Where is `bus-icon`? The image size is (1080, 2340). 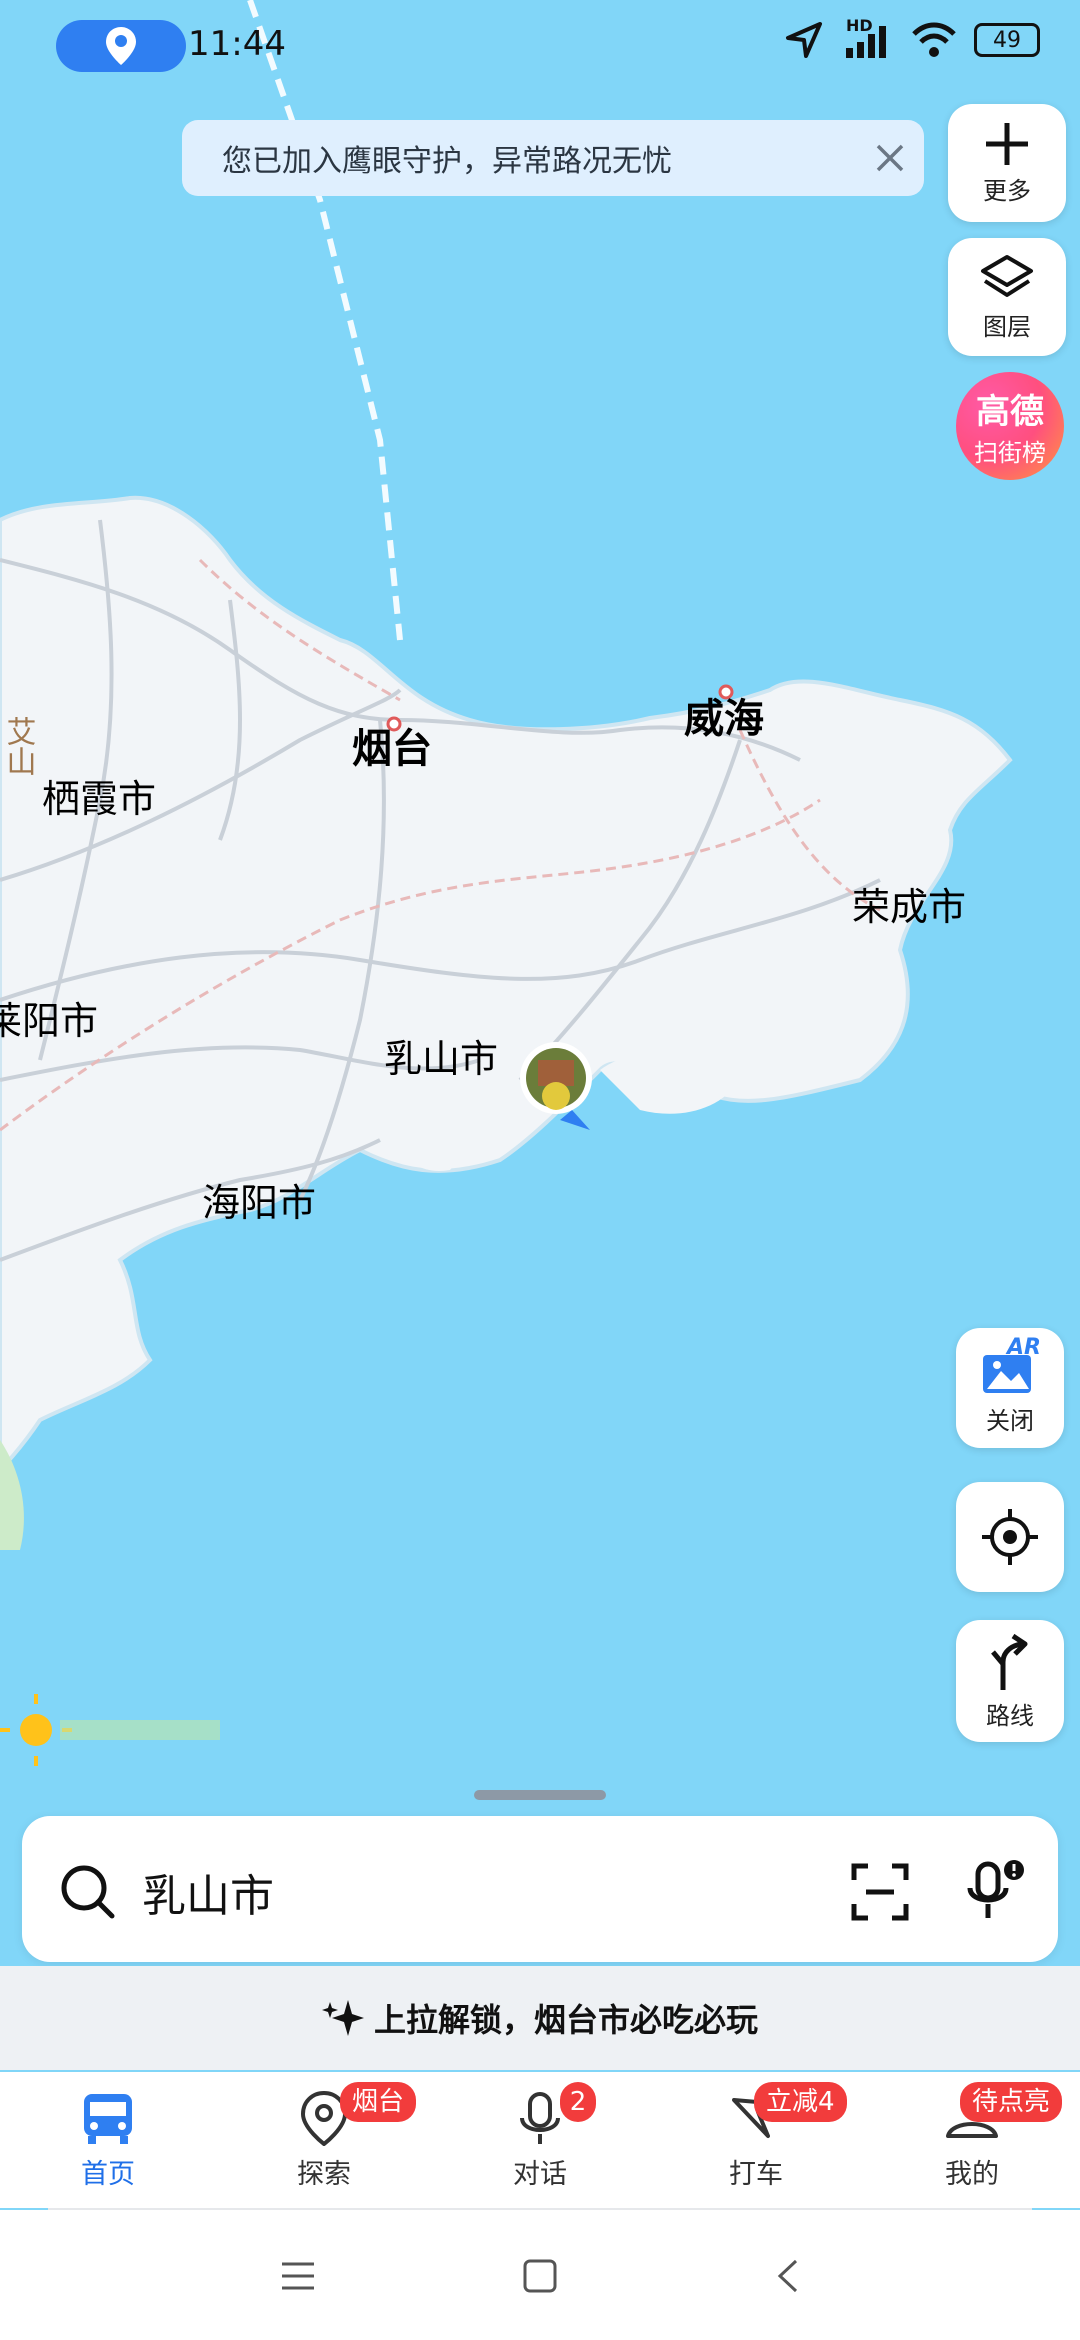 bus-icon is located at coordinates (108, 2118).